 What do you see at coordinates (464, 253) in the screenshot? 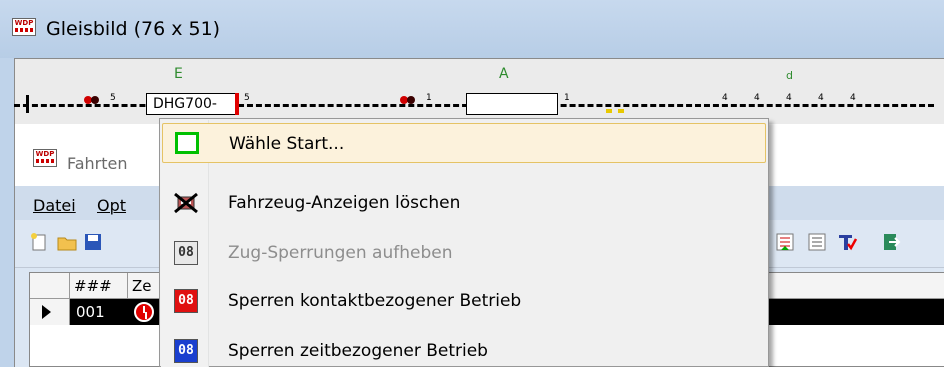
I see `menu-item-zug-sperrungen-aufheben: 08 Zug-Sperrungen aufheben` at bounding box center [464, 253].